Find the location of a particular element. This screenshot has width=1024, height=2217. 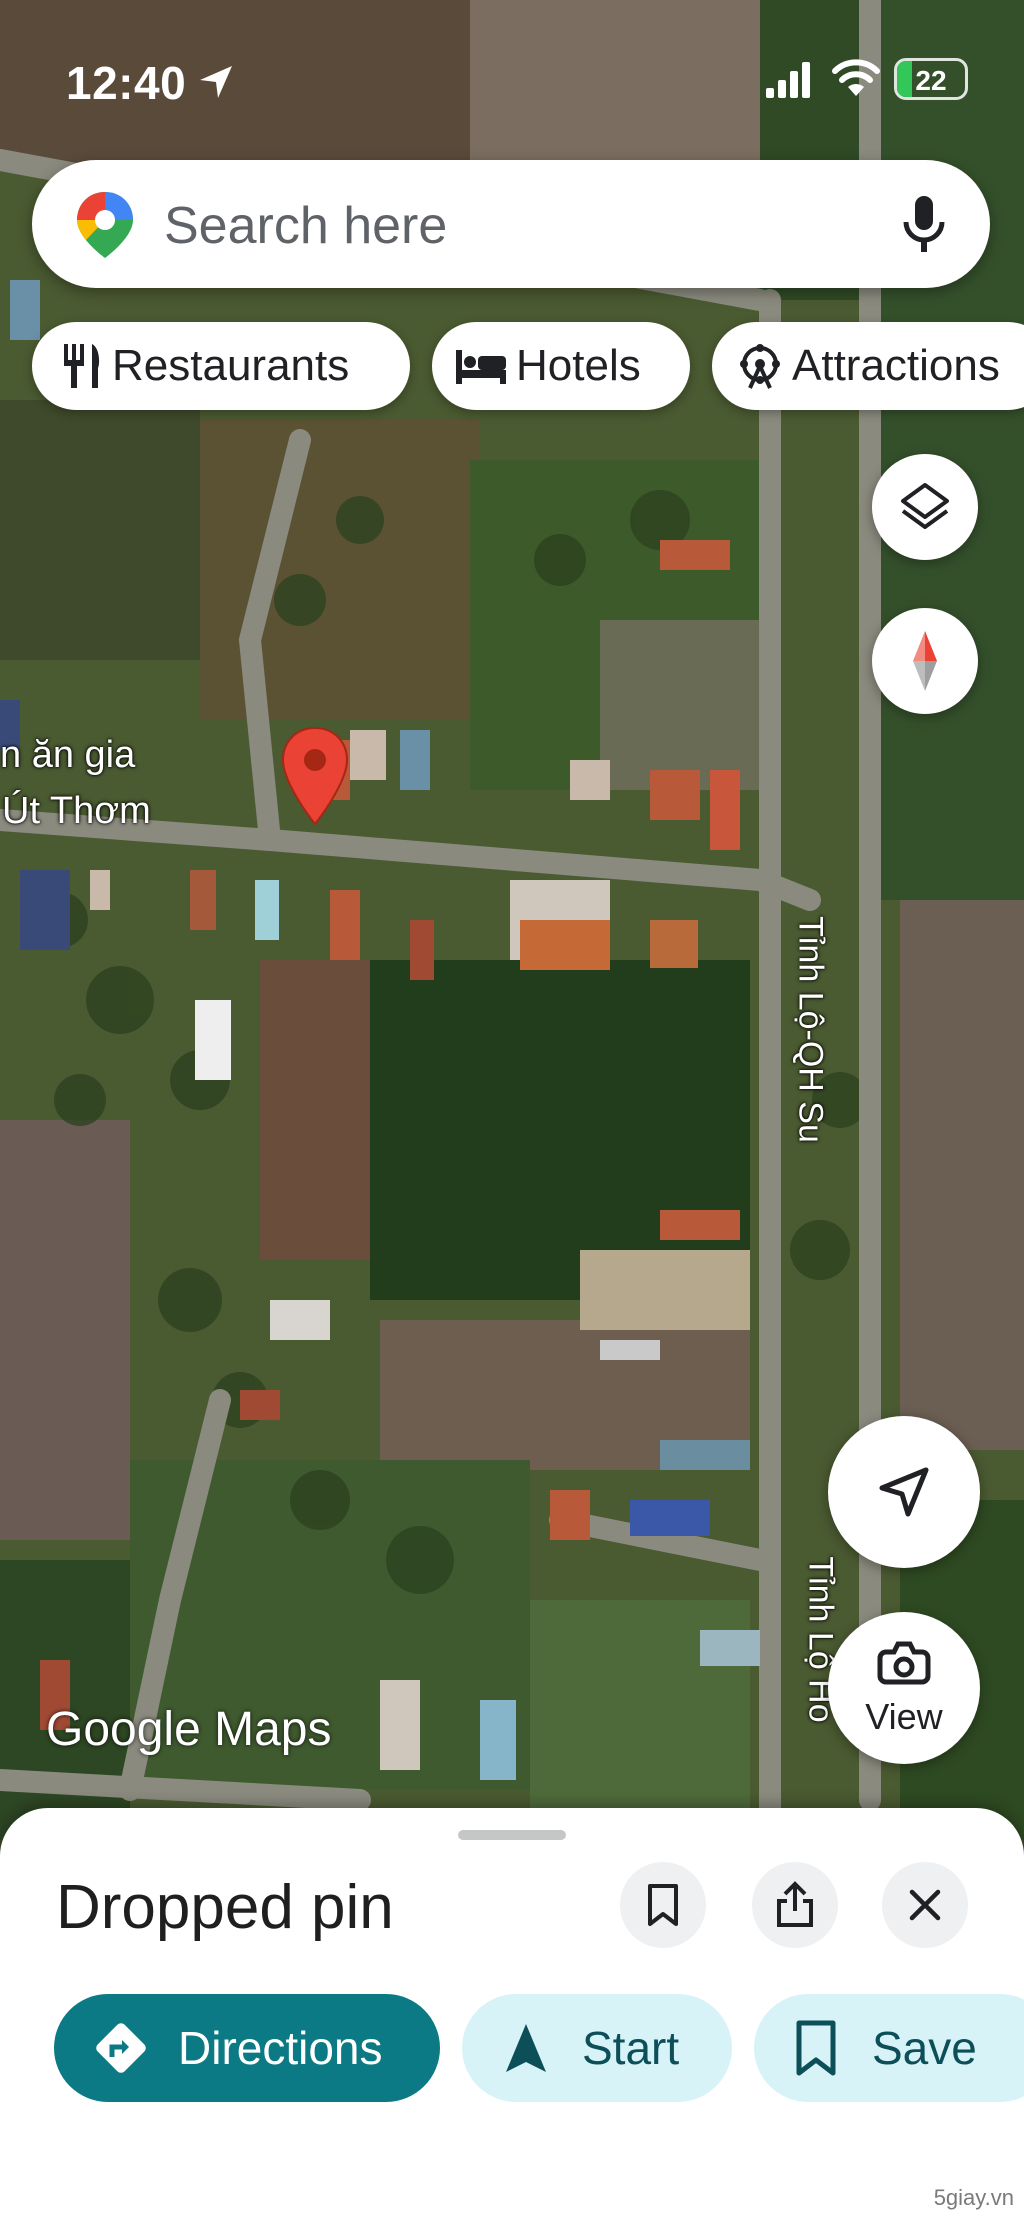

dropped-pin-marker is located at coordinates (315, 777).